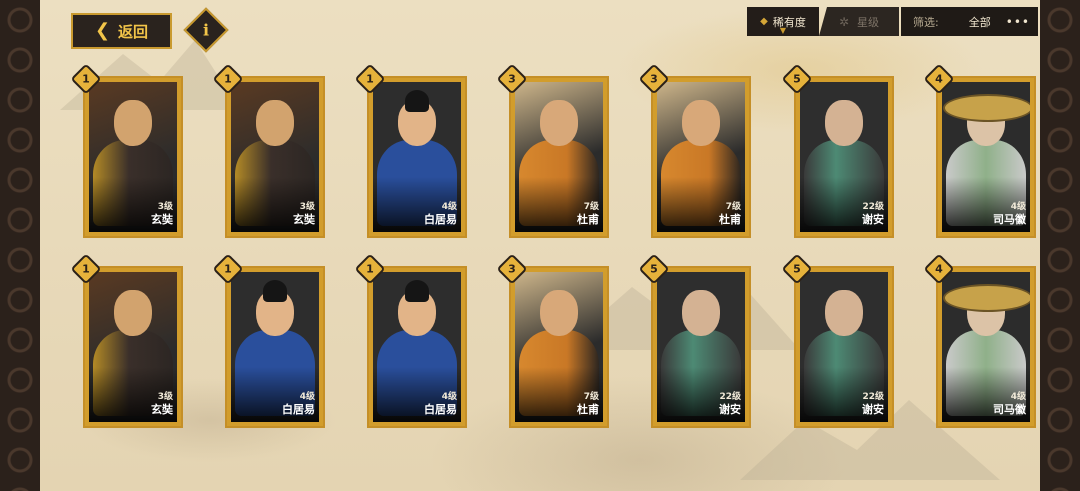 The width and height of the screenshot is (1080, 491). Describe the element at coordinates (102, 30) in the screenshot. I see `chevron-left-icon: ❮` at that location.